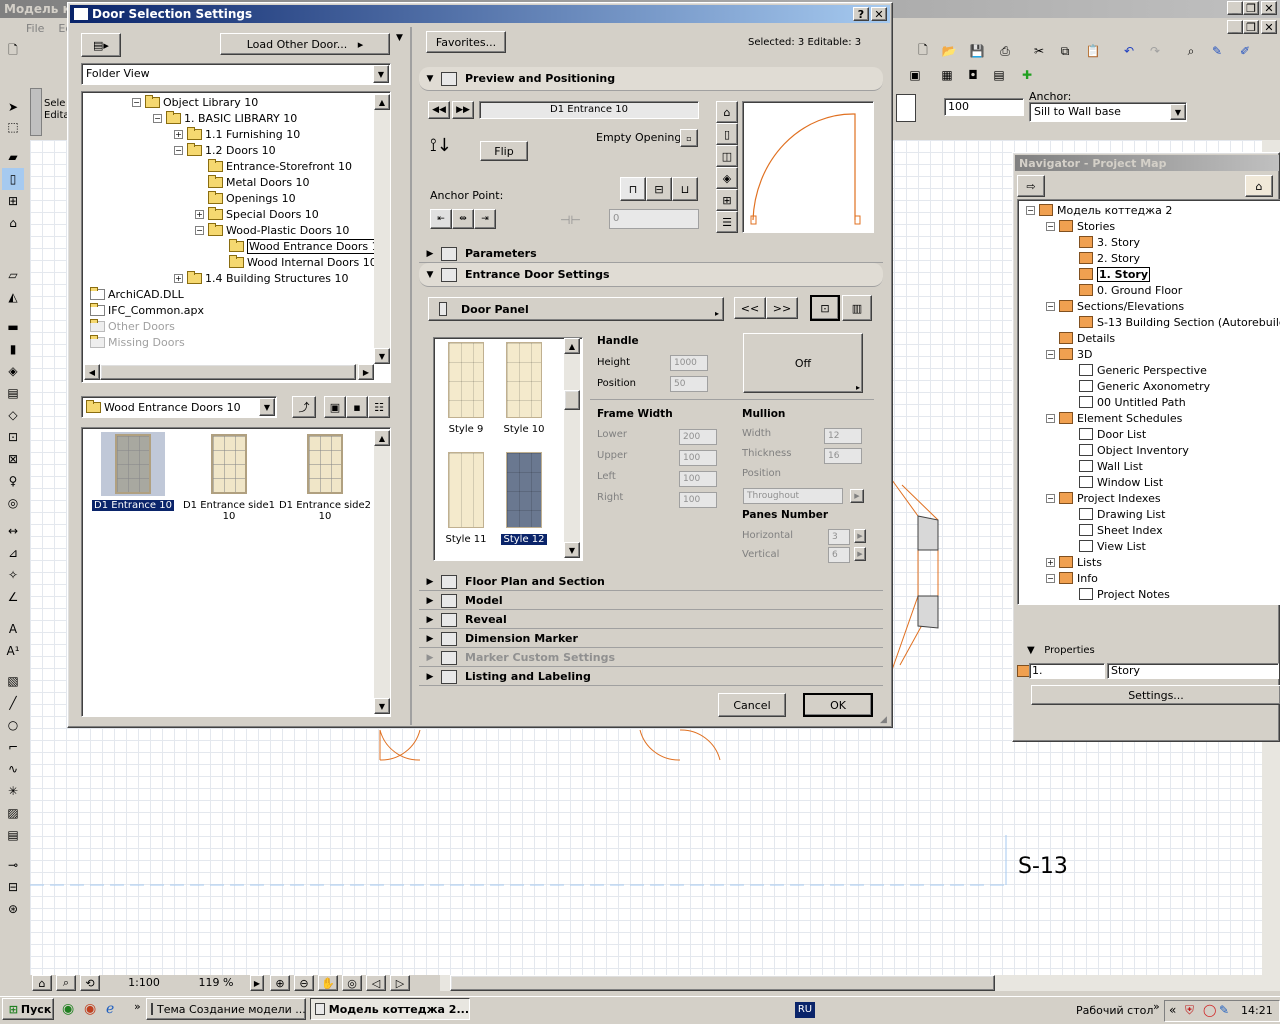 The image size is (1280, 1024). What do you see at coordinates (793, 496) in the screenshot?
I see `mullion-position-select: Throughout` at bounding box center [793, 496].